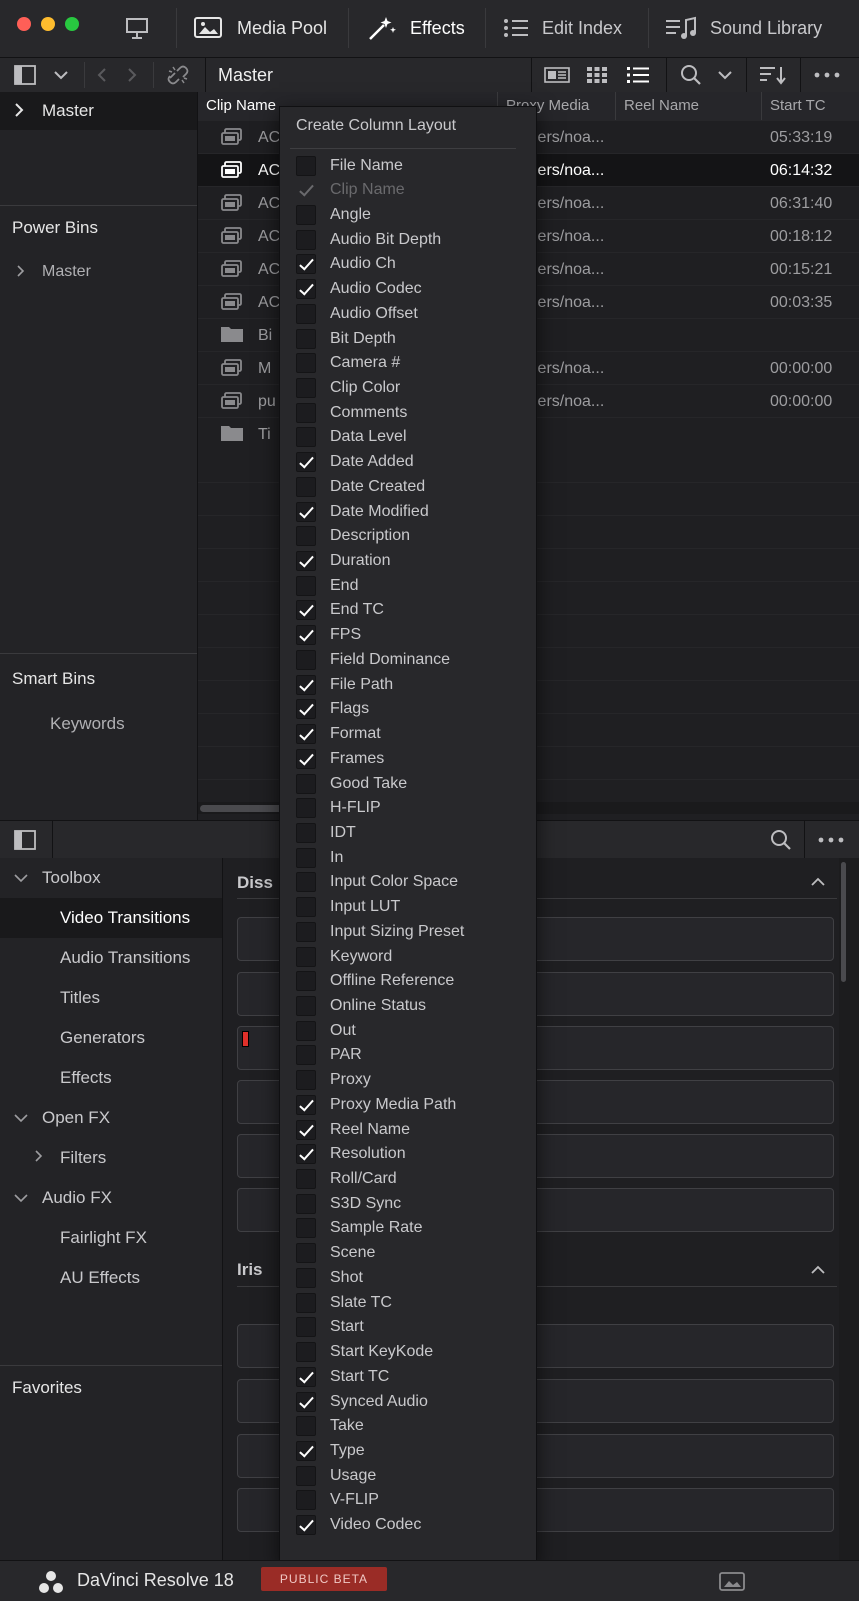  Describe the element at coordinates (24, 24) in the screenshot. I see `close-window-button` at that location.